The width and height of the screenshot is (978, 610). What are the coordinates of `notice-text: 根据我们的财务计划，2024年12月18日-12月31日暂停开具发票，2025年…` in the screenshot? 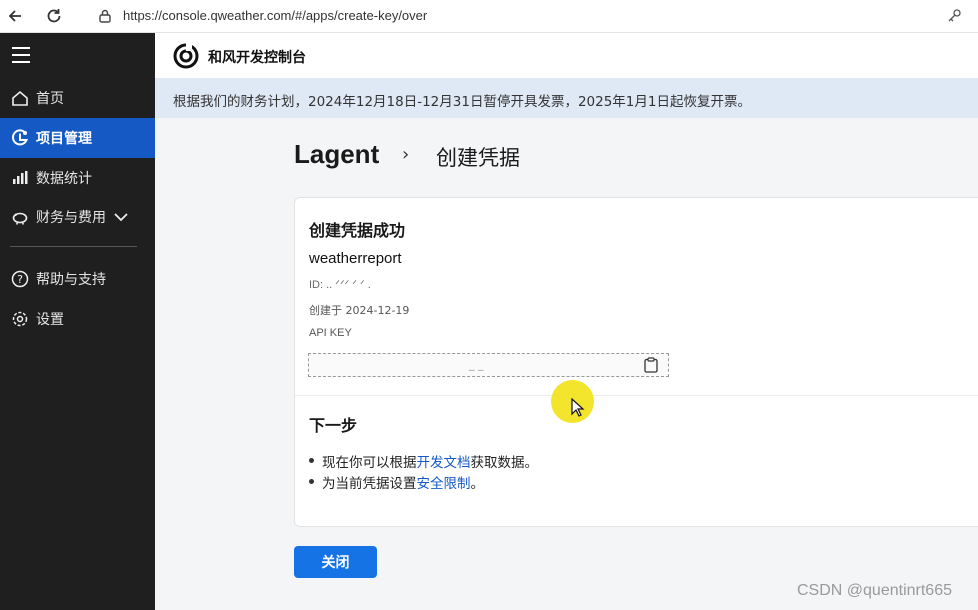 It's located at (462, 102).